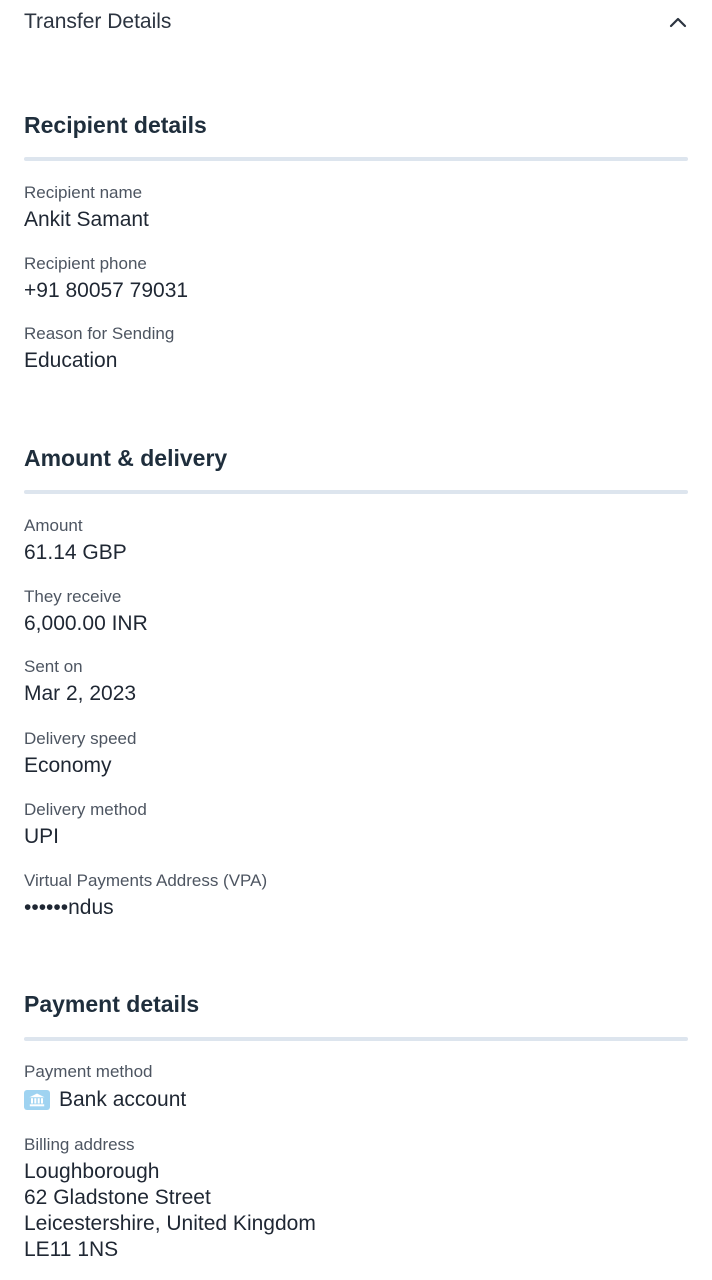 This screenshot has height=1280, width=712. What do you see at coordinates (75, 552) in the screenshot?
I see `amount-value: 61.14 GBP` at bounding box center [75, 552].